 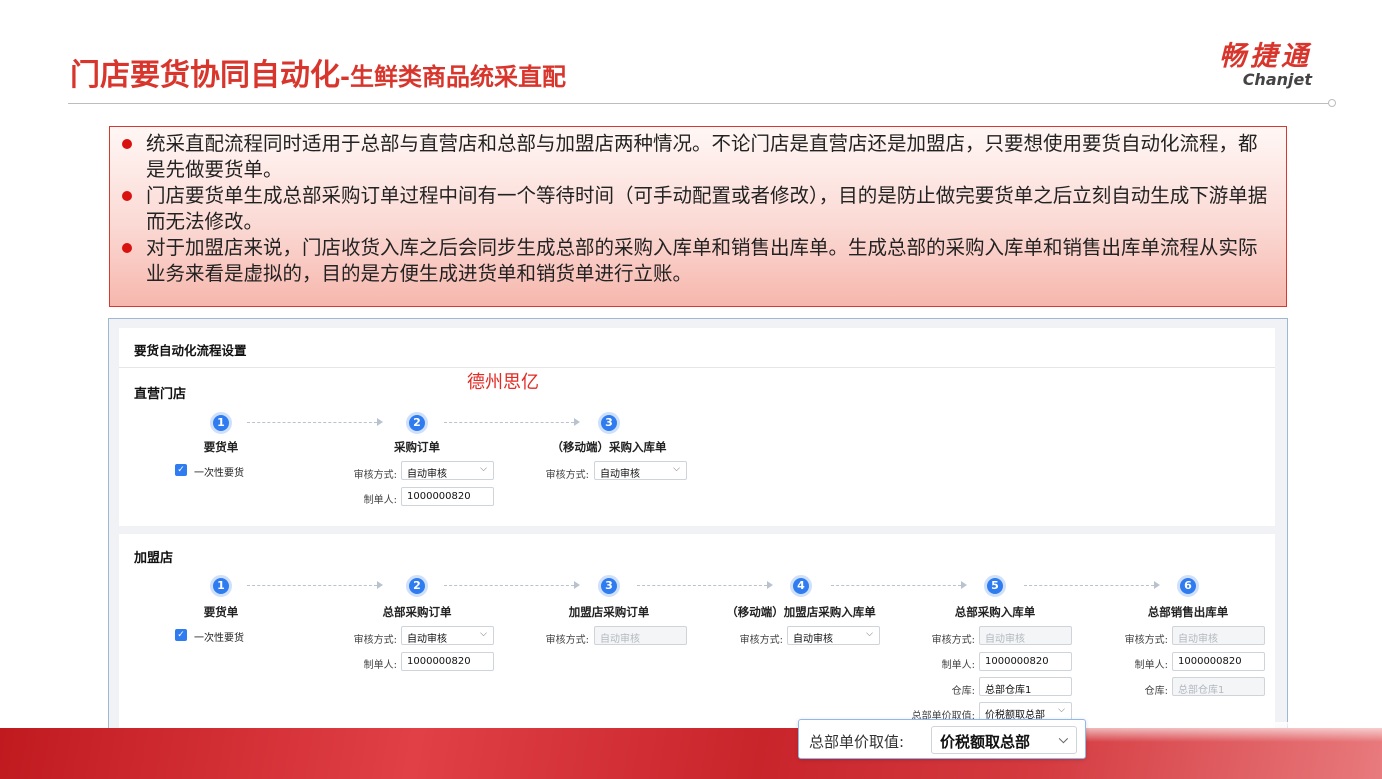 I want to click on warehouse-input-disabled: 总部仓库1, so click(x=1218, y=686).